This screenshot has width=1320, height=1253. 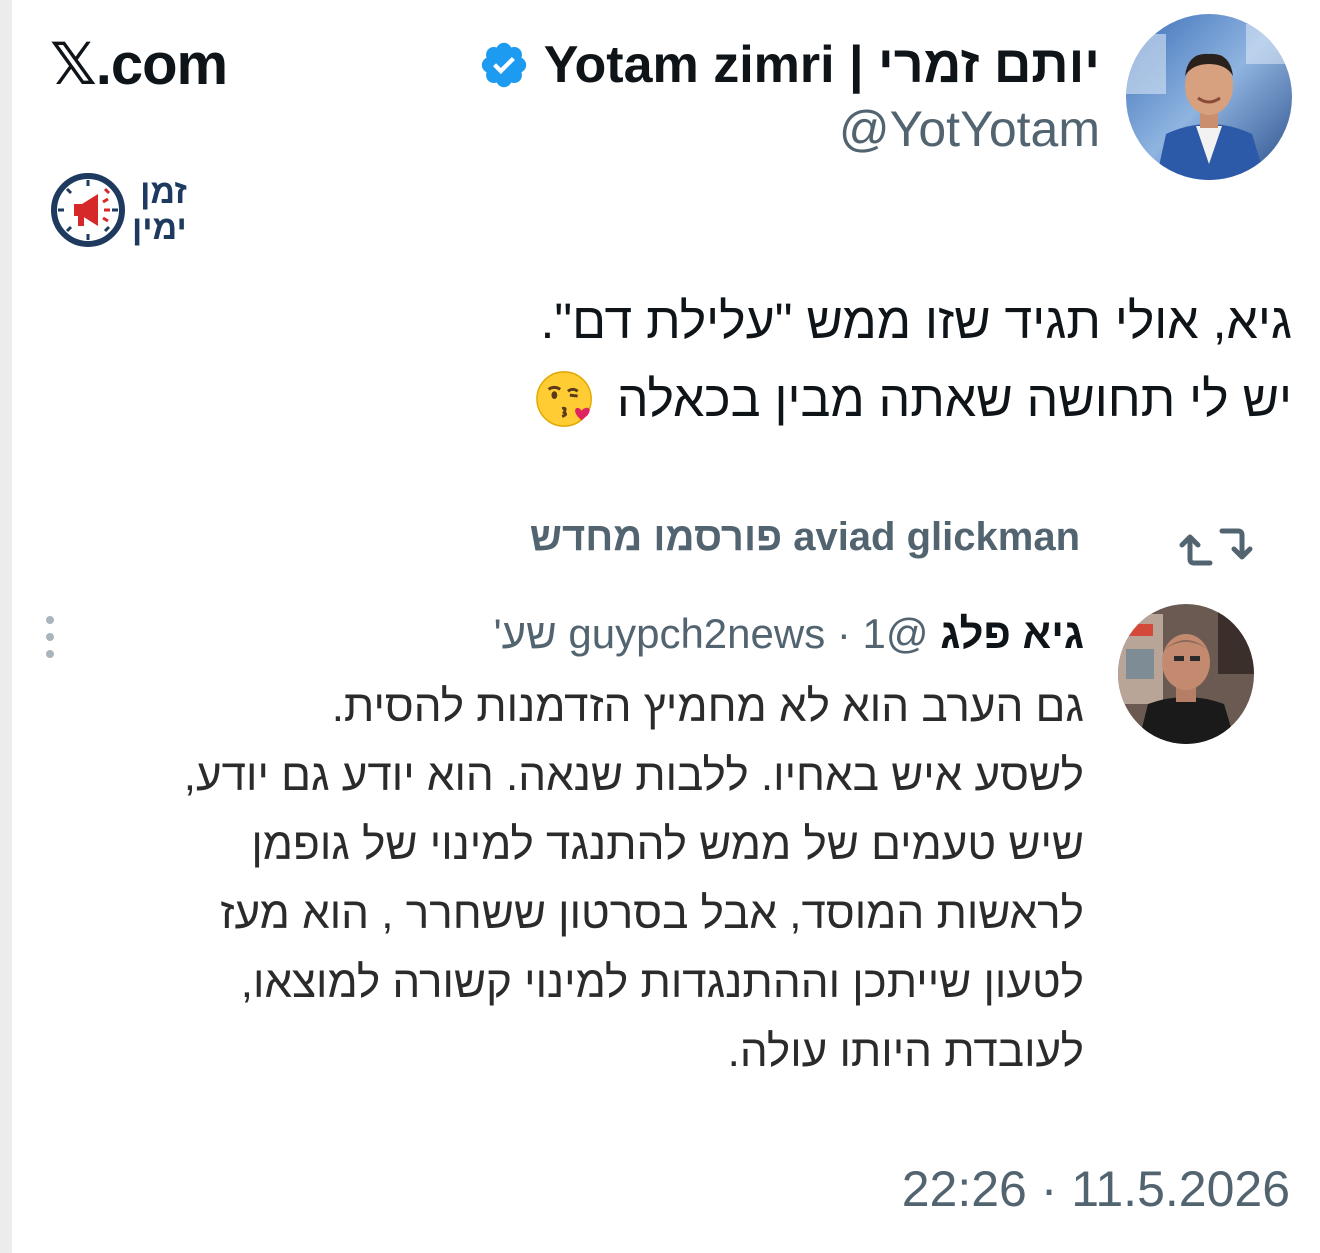 What do you see at coordinates (969, 129) in the screenshot?
I see `author-handle: @YotYotam` at bounding box center [969, 129].